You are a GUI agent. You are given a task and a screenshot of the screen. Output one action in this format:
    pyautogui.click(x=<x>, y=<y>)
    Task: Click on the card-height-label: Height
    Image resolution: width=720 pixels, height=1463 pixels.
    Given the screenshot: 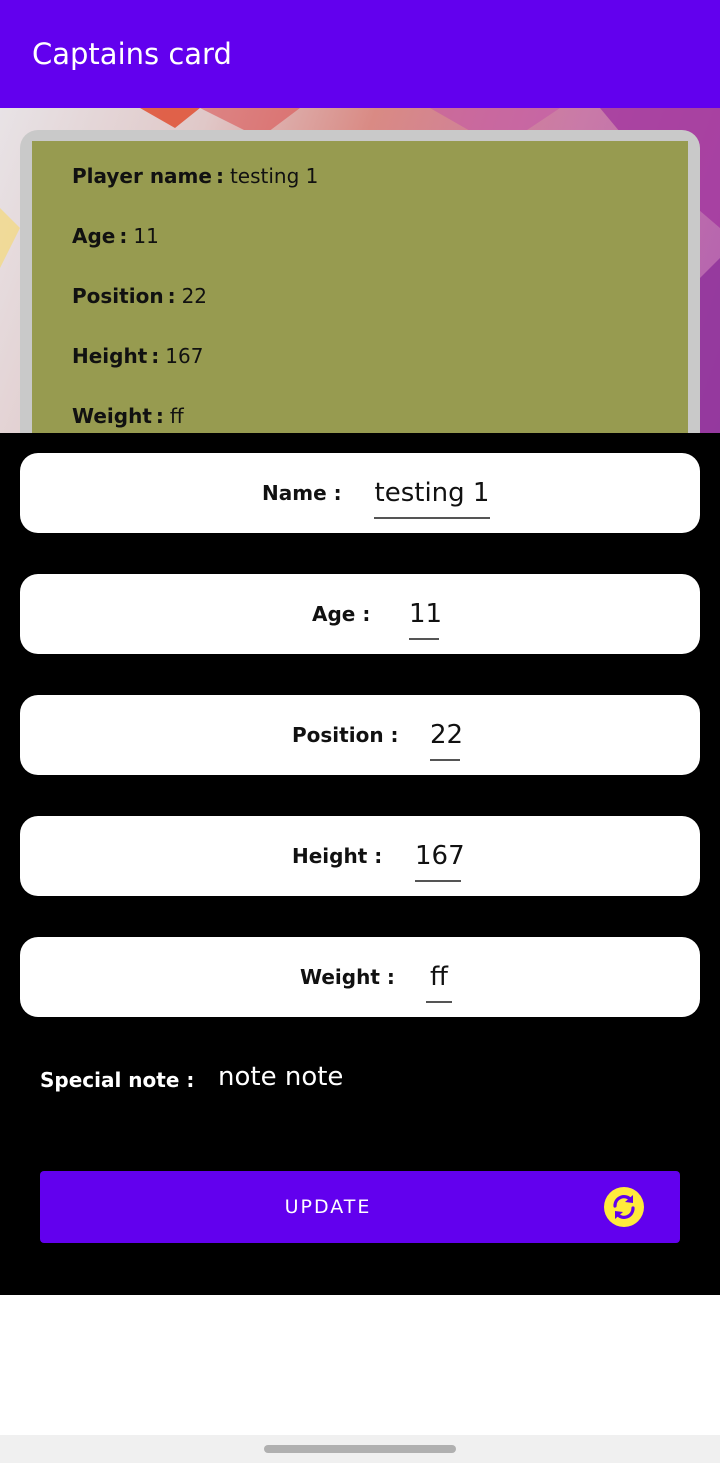 What is the action you would take?
    pyautogui.click(x=110, y=356)
    